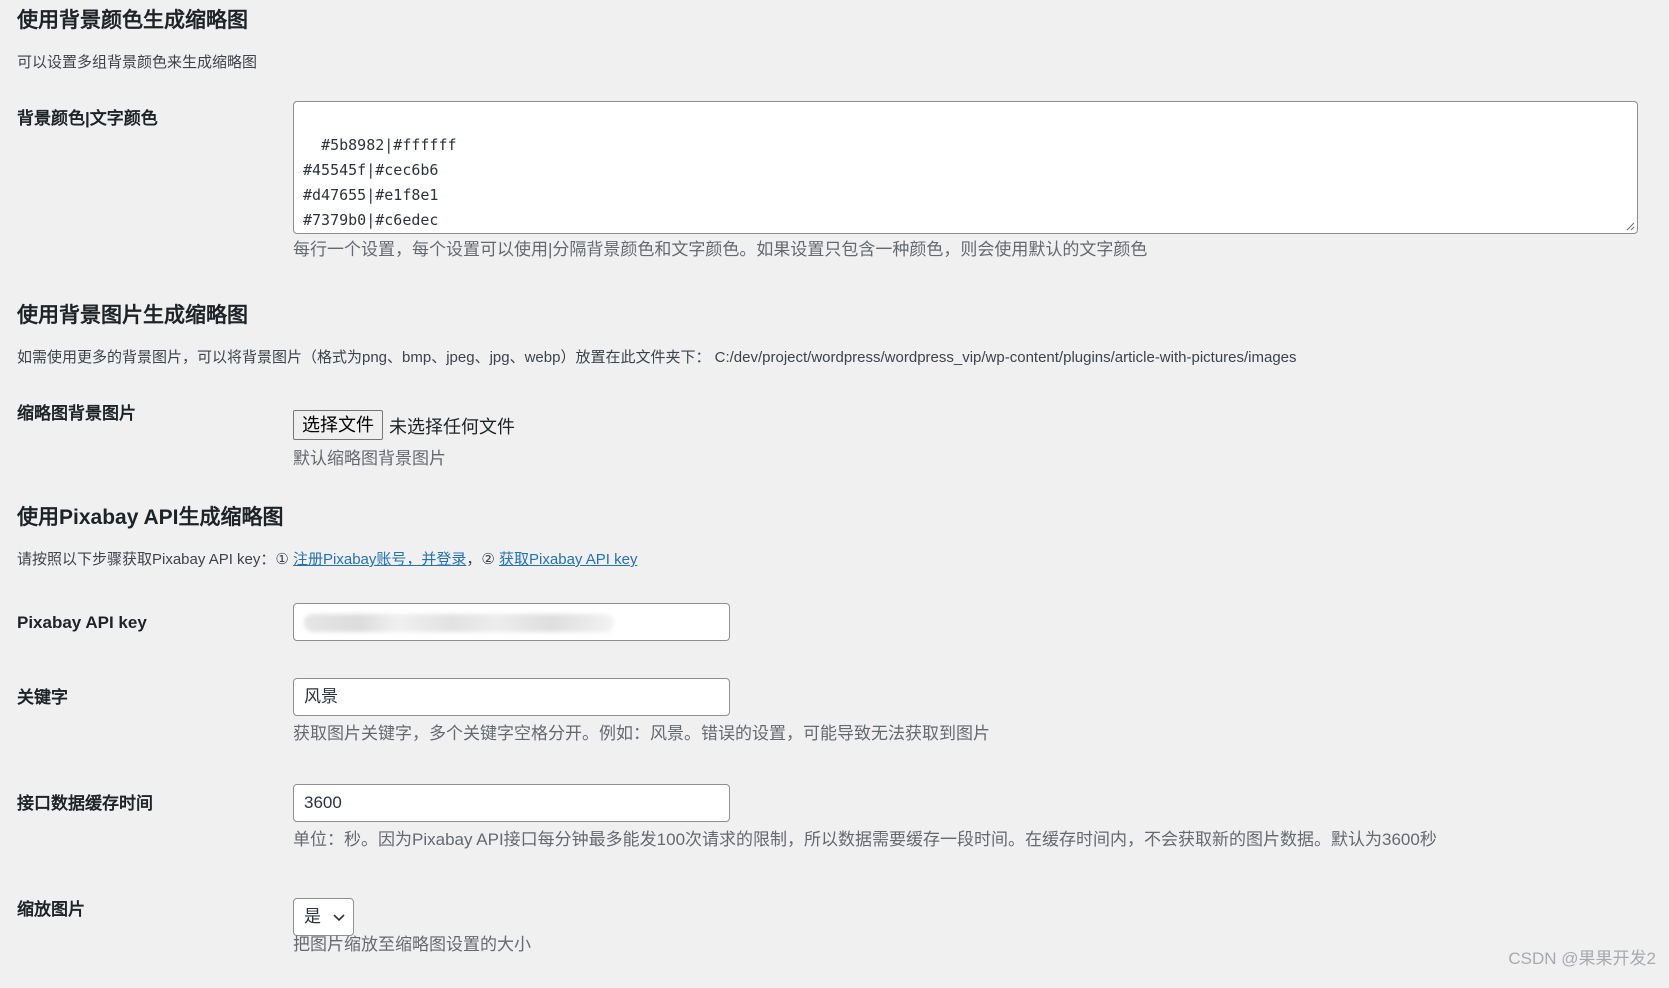 This screenshot has width=1669, height=988. Describe the element at coordinates (1582, 958) in the screenshot. I see `watermark-text: CSDN @果果开发2` at that location.